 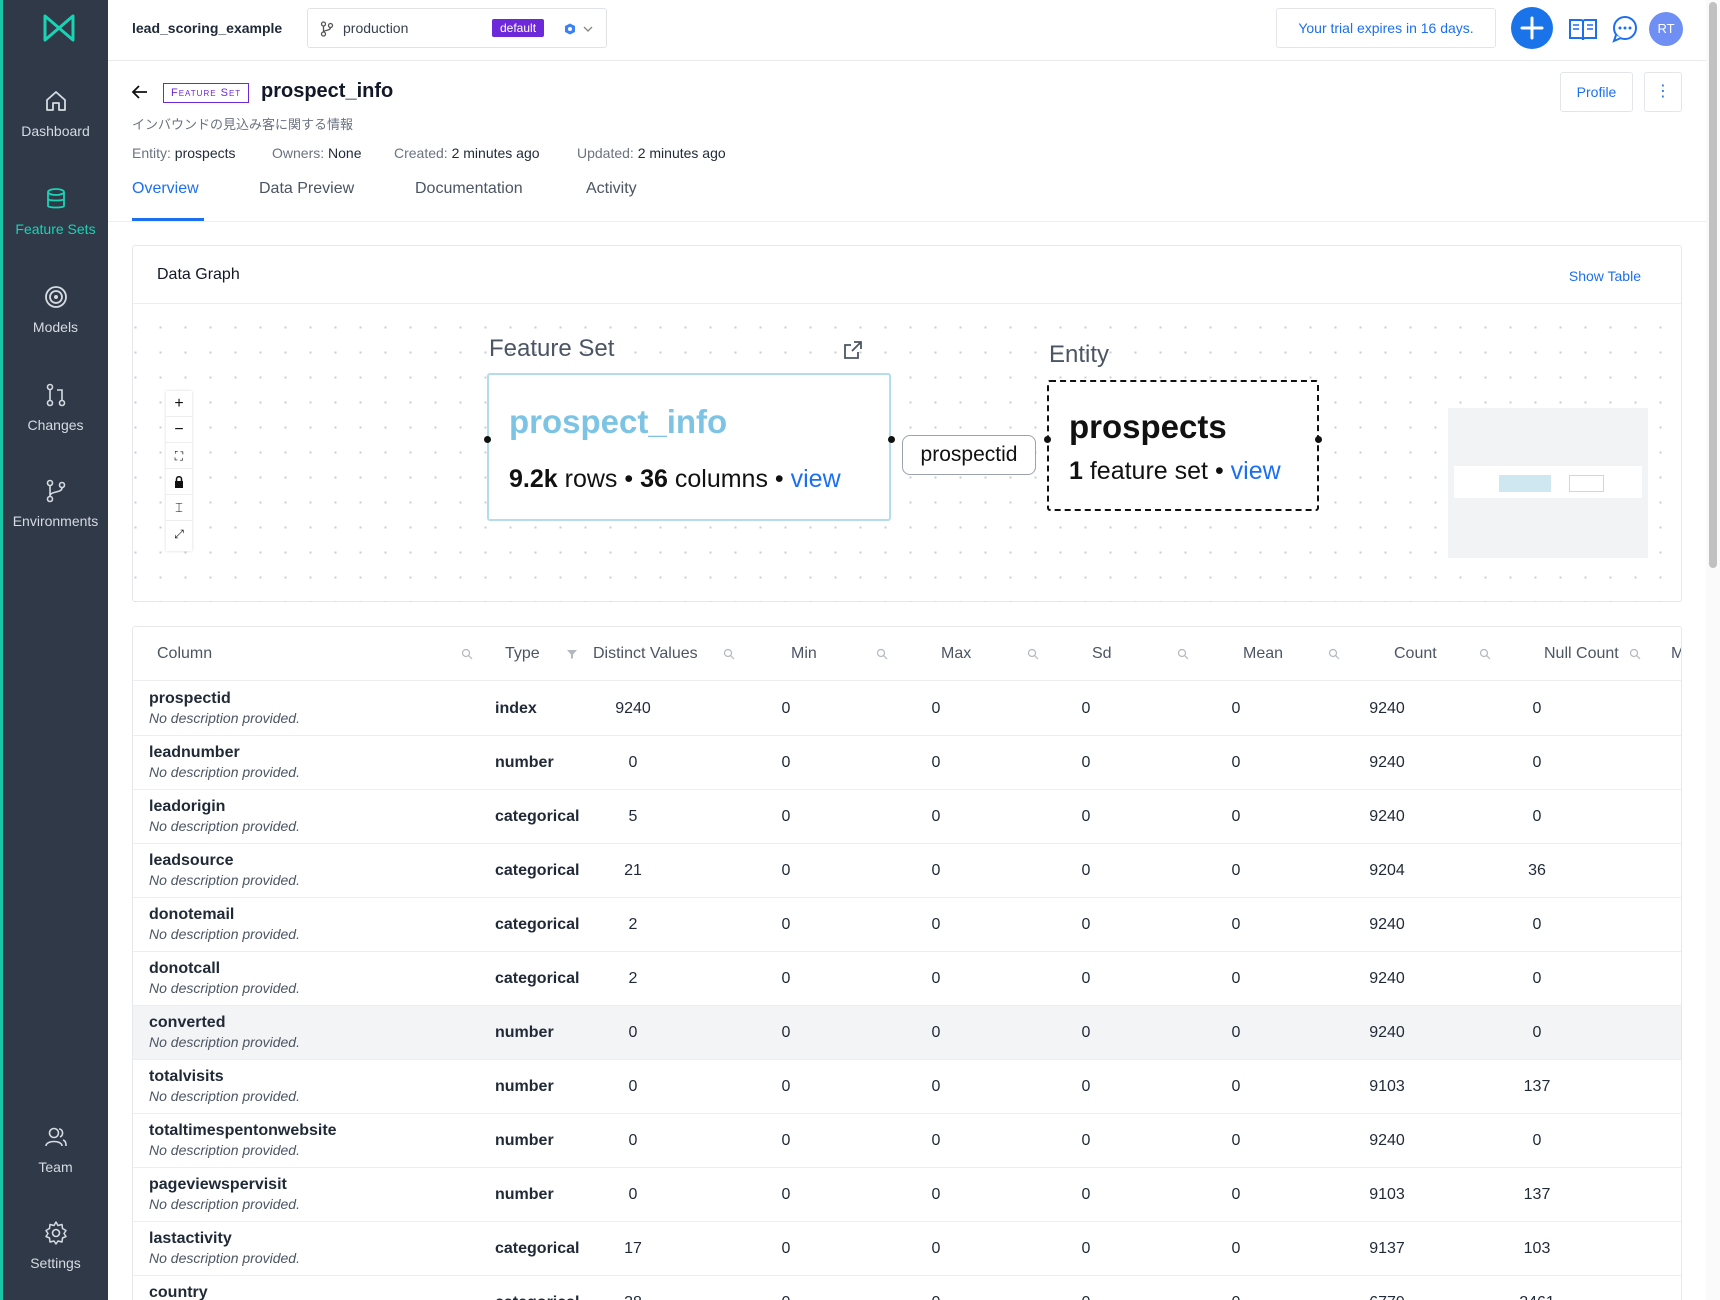 What do you see at coordinates (55, 113) in the screenshot?
I see `sidebar-item-dashboard: Dashboard` at bounding box center [55, 113].